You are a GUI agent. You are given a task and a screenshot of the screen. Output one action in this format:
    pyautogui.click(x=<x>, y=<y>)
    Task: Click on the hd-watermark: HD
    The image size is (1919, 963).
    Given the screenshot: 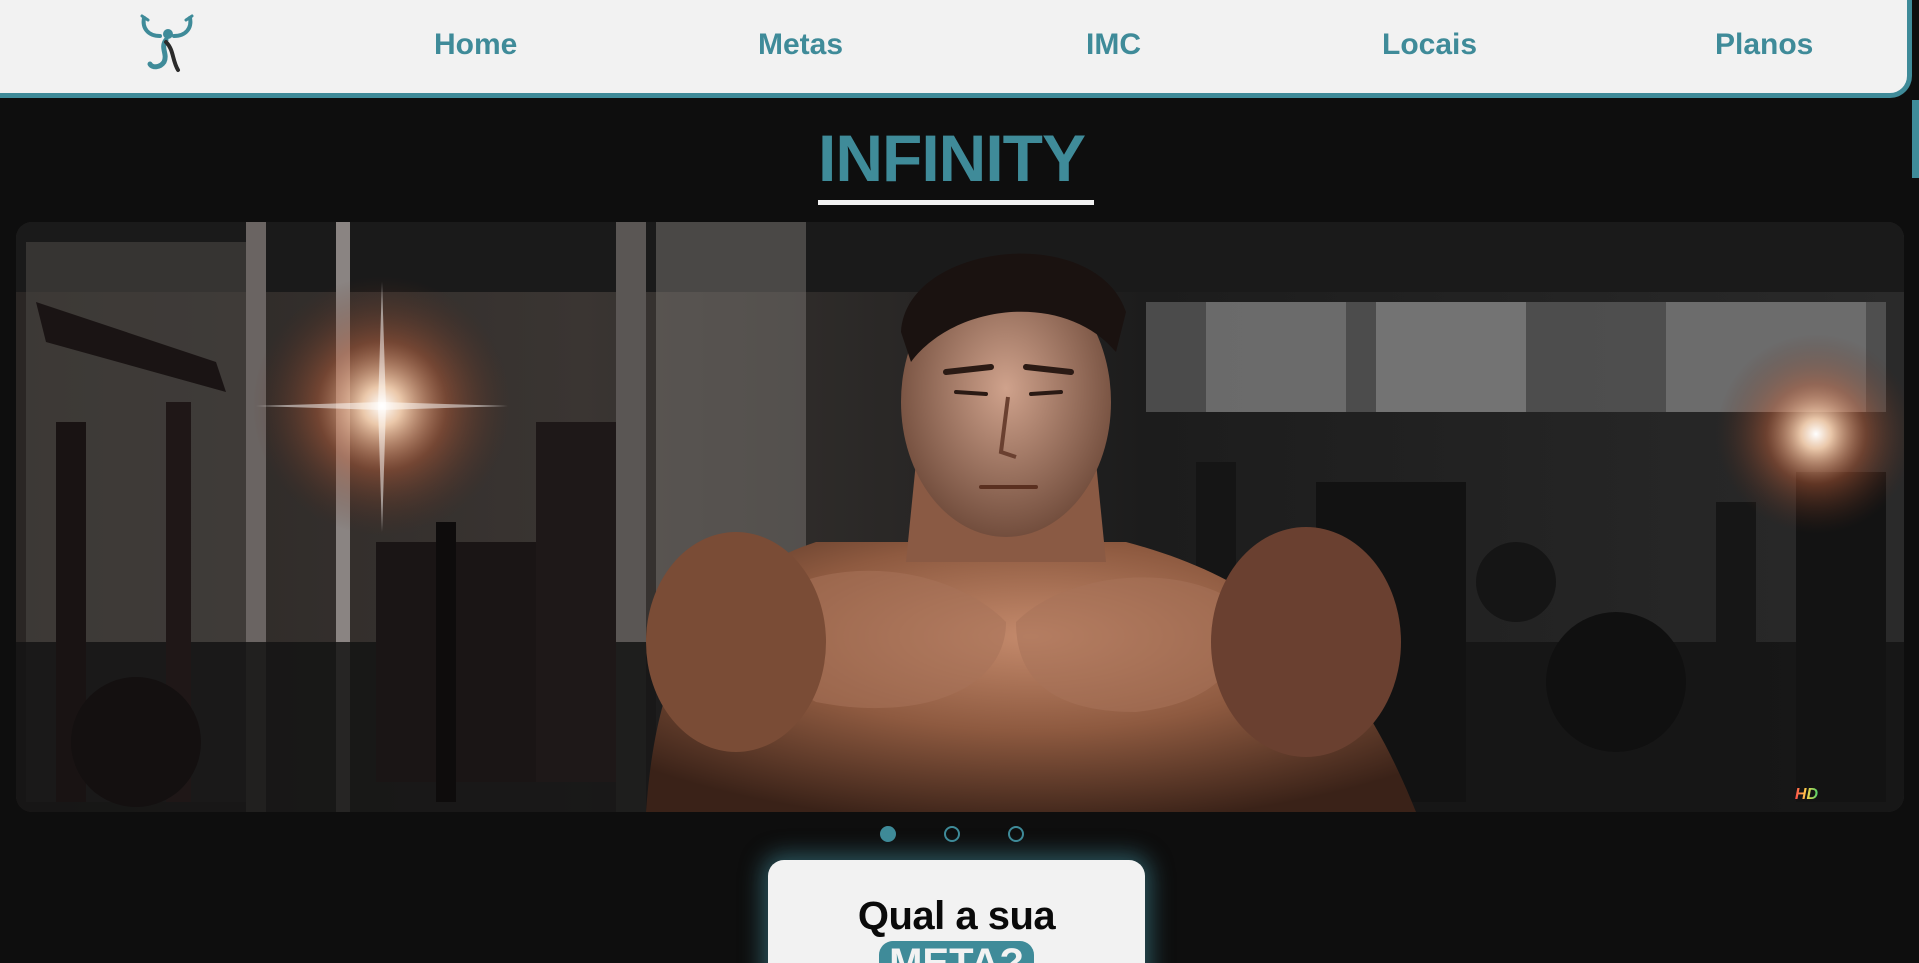 What is the action you would take?
    pyautogui.click(x=1806, y=794)
    